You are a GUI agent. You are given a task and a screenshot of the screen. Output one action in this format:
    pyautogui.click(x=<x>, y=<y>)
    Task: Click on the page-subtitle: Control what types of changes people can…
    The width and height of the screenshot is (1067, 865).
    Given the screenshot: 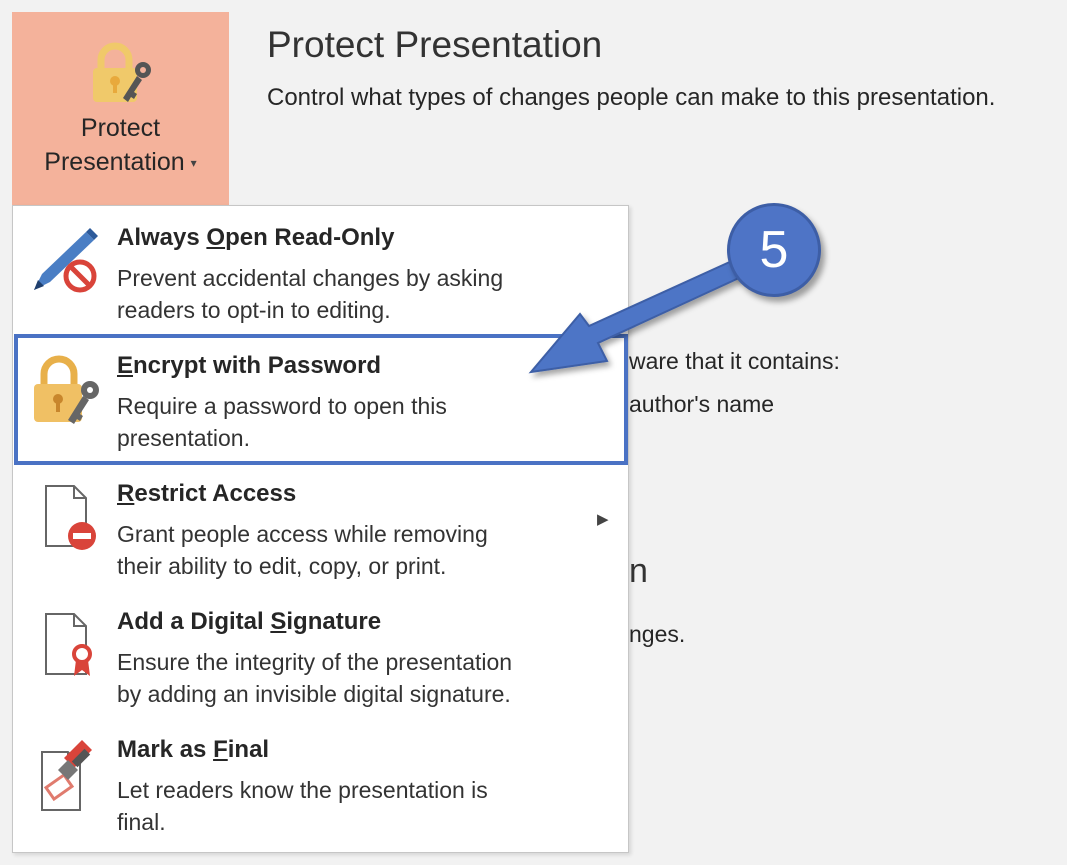 What is the action you would take?
    pyautogui.click(x=631, y=97)
    